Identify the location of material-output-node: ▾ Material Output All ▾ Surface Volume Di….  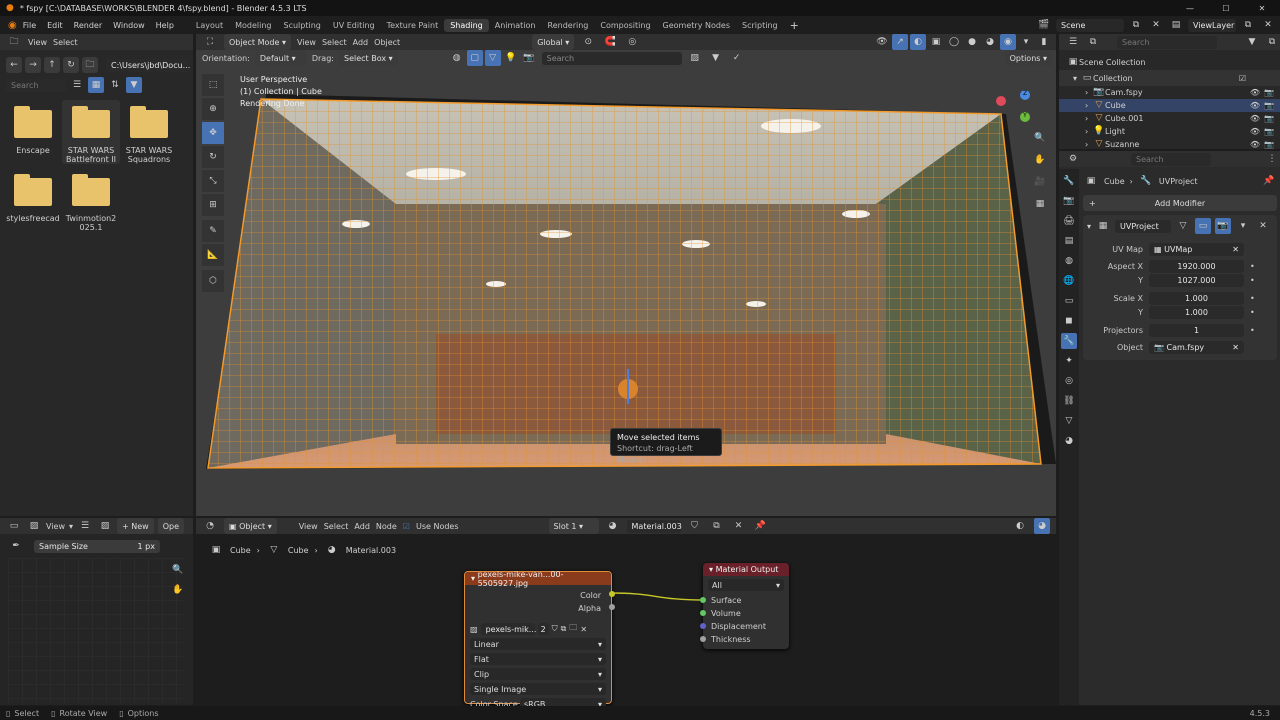
(744, 606).